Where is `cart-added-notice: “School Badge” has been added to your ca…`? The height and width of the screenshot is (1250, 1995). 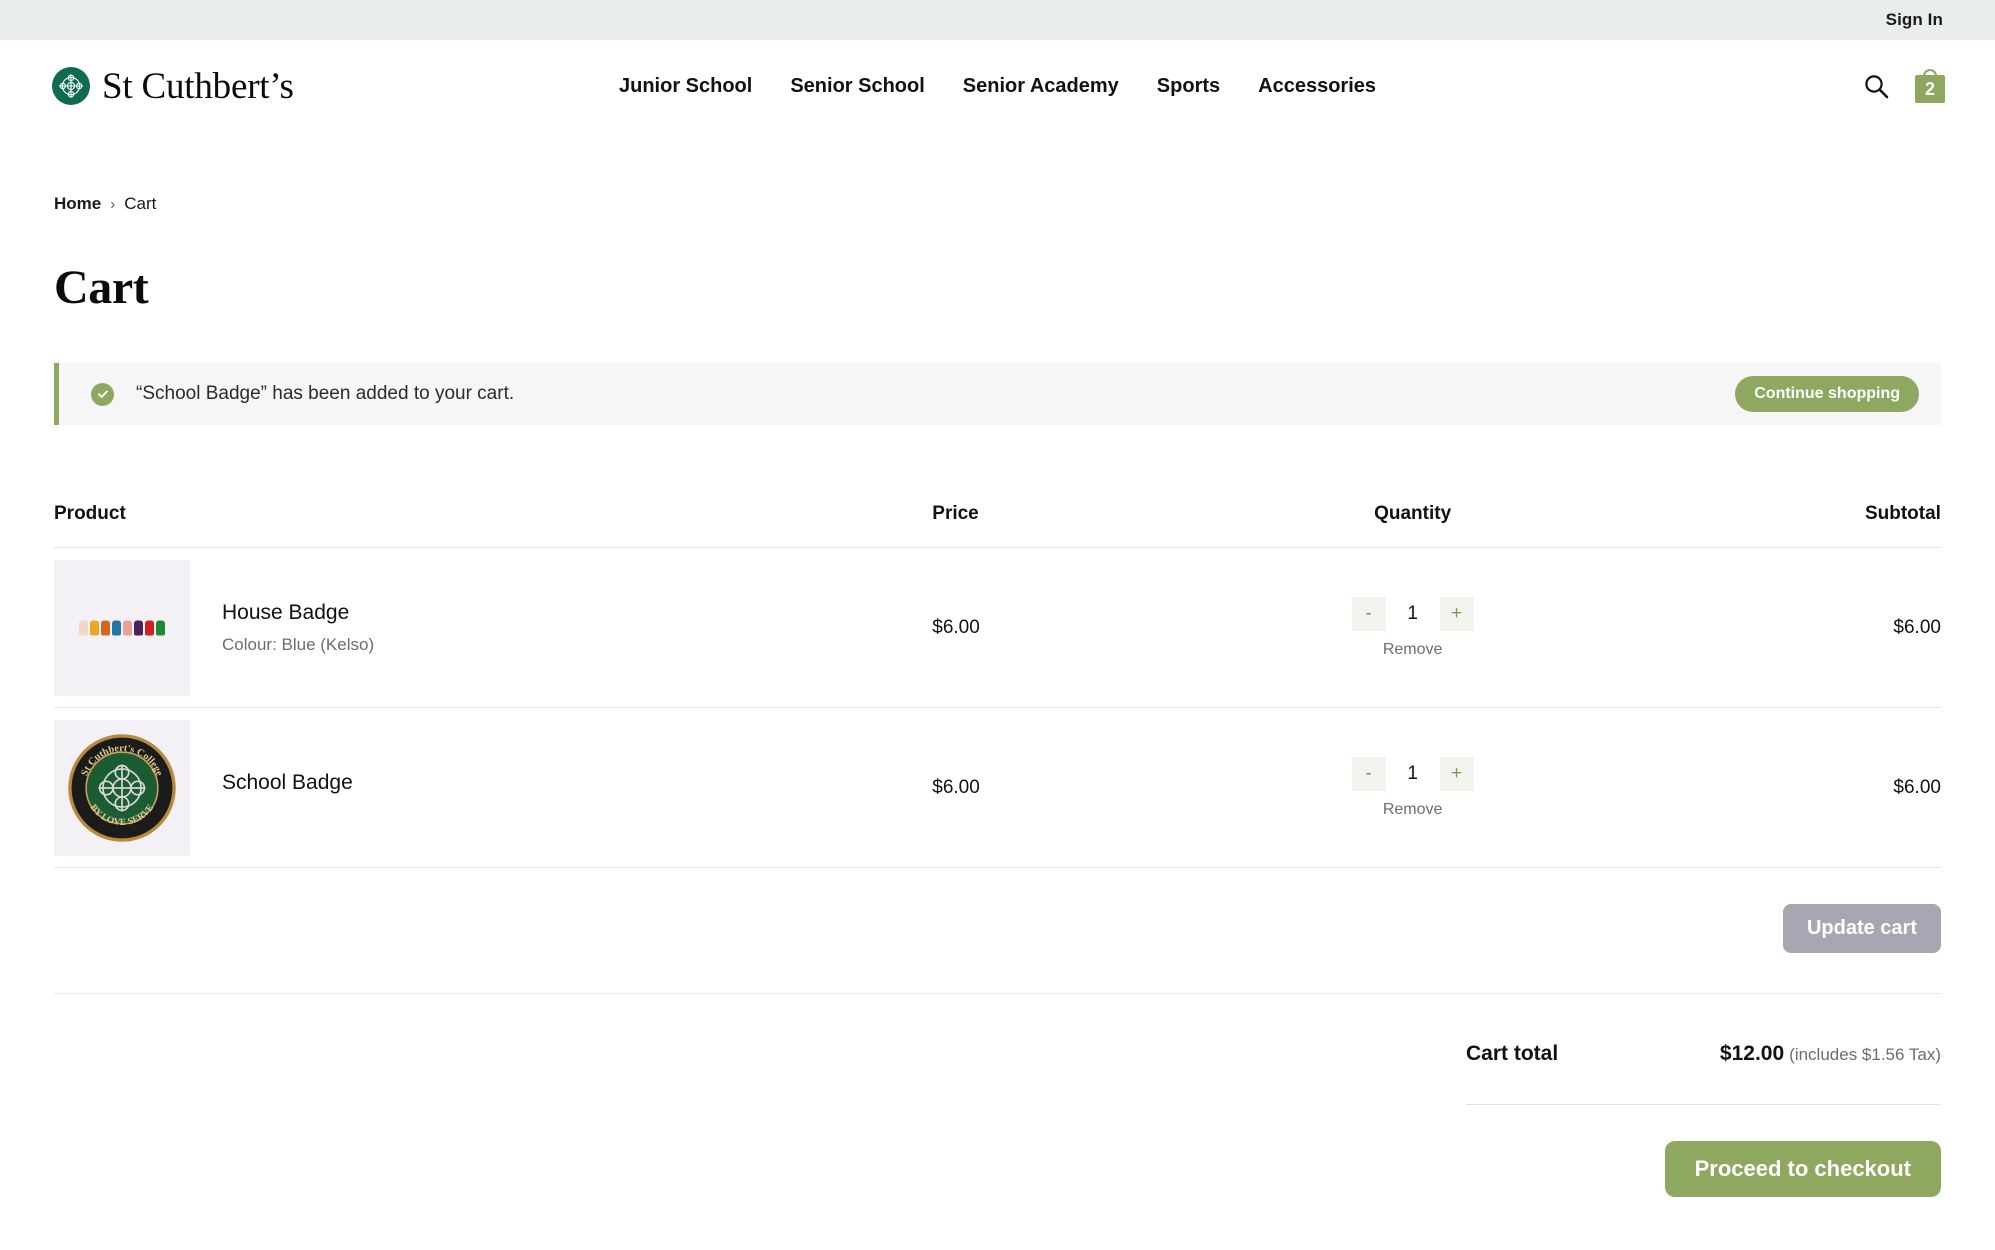
cart-added-notice: “School Badge” has been added to your ca… is located at coordinates (997, 394).